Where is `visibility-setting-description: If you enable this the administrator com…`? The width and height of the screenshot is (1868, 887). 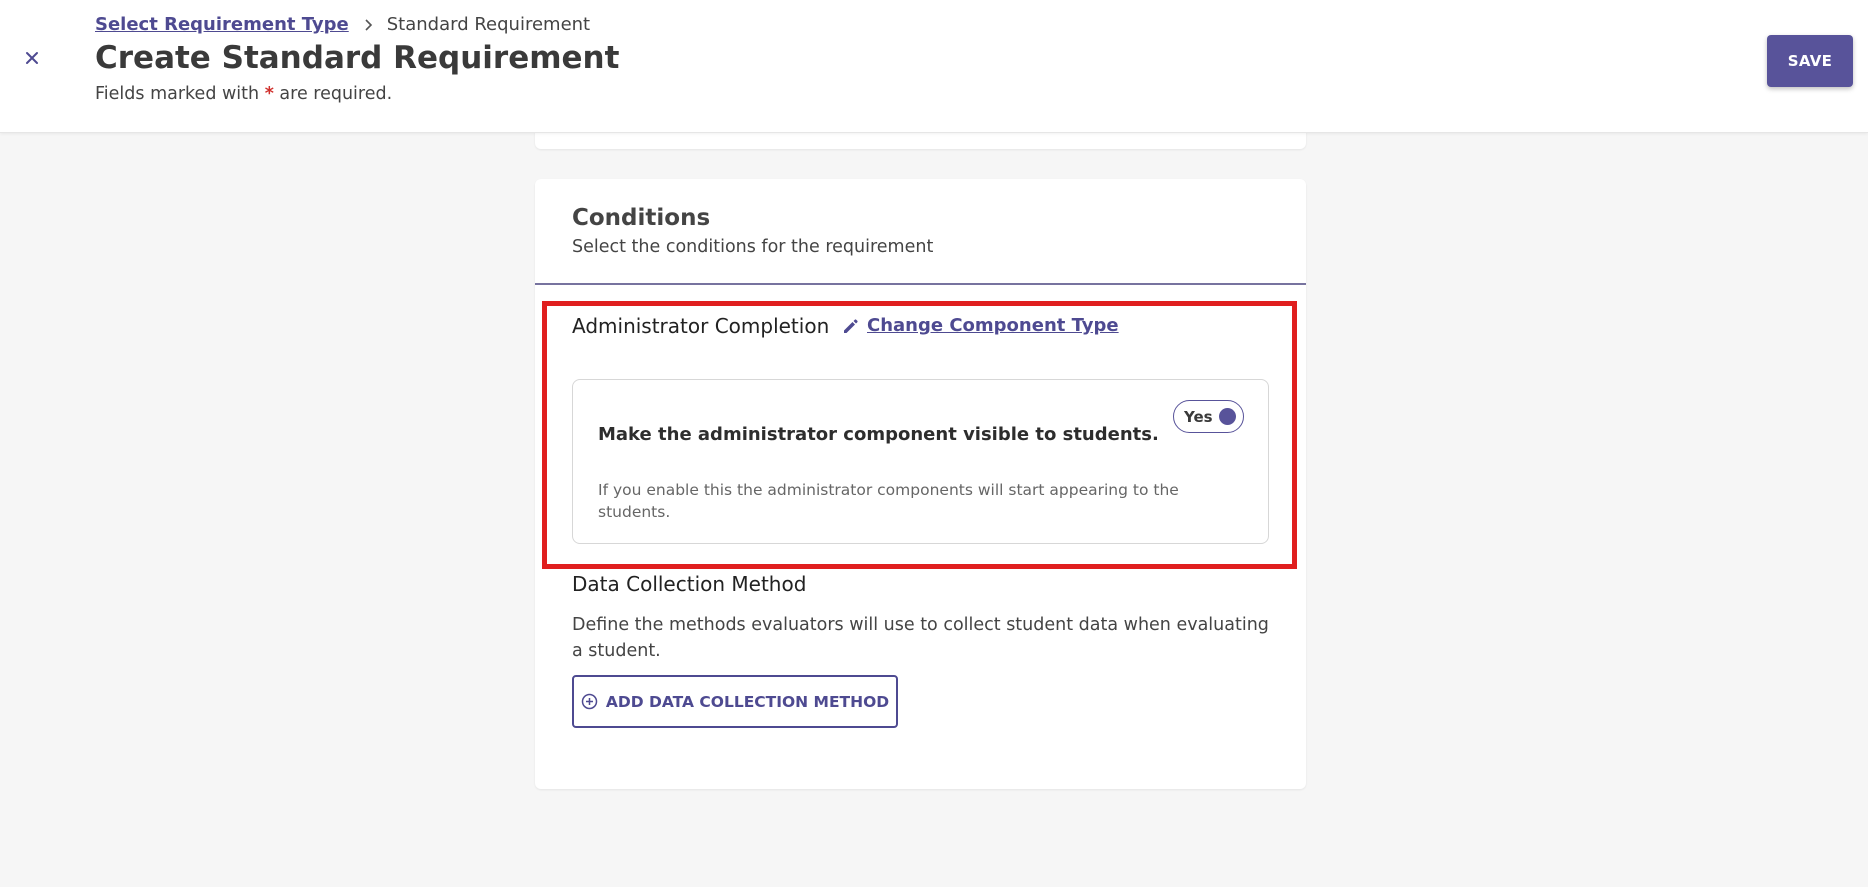
visibility-setting-description: If you enable this the administrator com… is located at coordinates (888, 501).